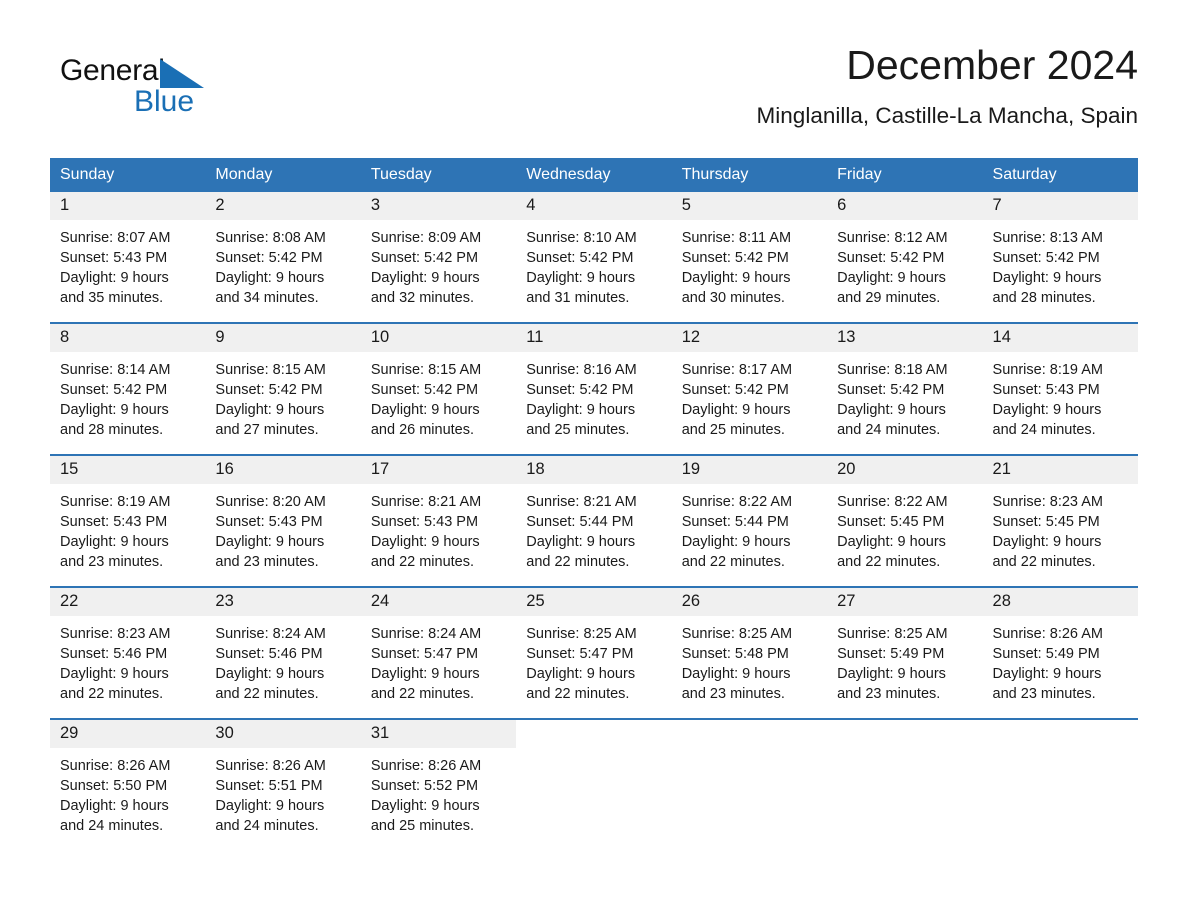 The height and width of the screenshot is (918, 1188). What do you see at coordinates (424, 654) in the screenshot?
I see `sunset-text: Sunset: 5:47 PM` at bounding box center [424, 654].